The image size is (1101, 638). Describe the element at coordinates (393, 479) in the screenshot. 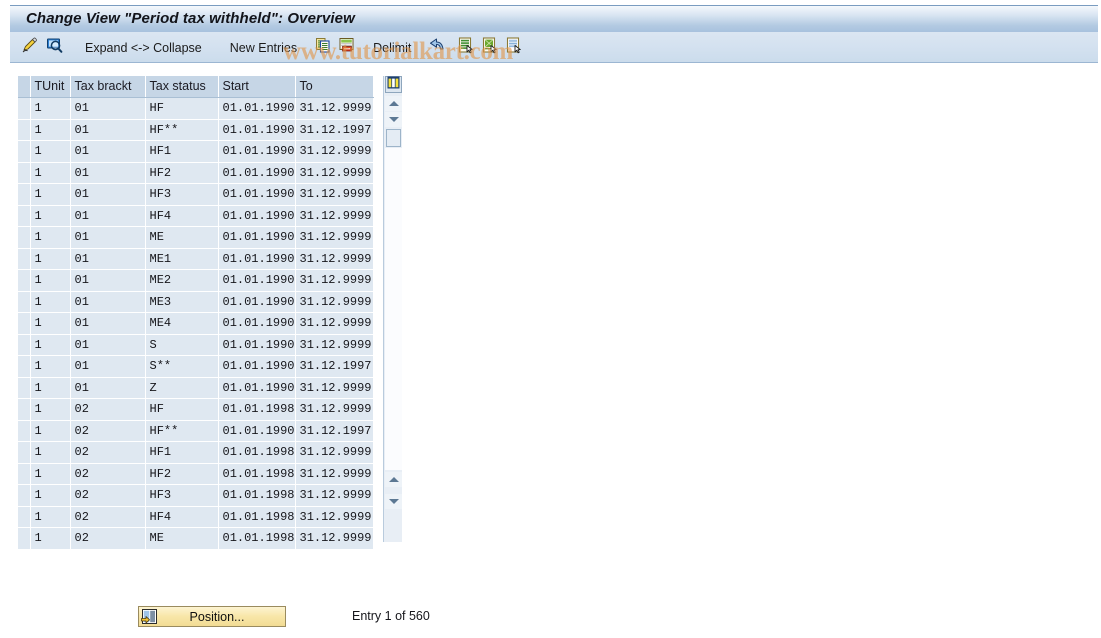

I see `scroll-page-up-button` at that location.